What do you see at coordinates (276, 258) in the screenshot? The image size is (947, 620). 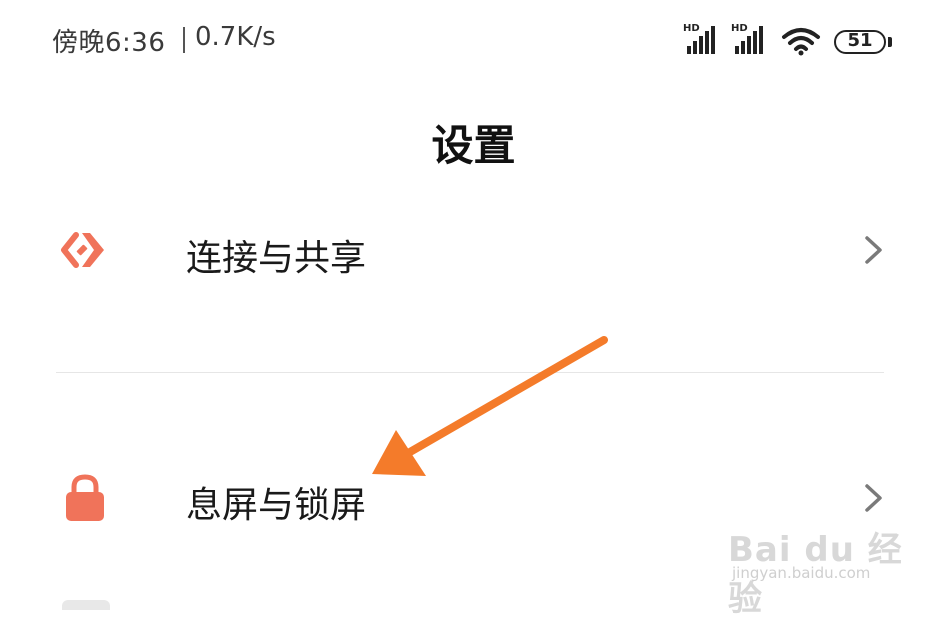 I see `settings-item-label: 连接与共享` at bounding box center [276, 258].